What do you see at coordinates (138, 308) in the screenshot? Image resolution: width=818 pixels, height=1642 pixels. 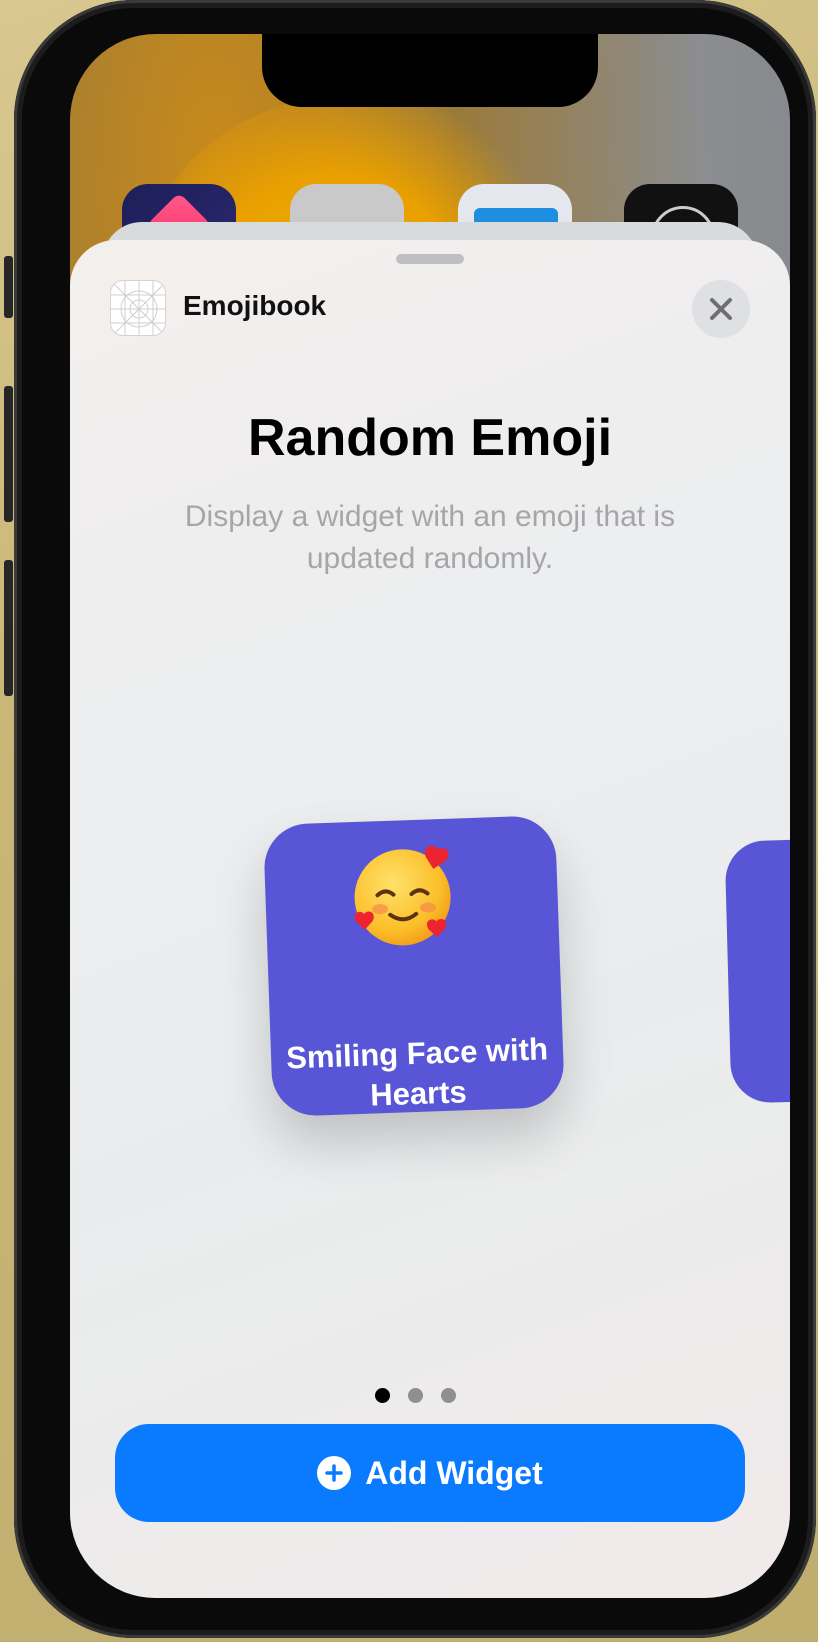 I see `emojibook-app-icon` at bounding box center [138, 308].